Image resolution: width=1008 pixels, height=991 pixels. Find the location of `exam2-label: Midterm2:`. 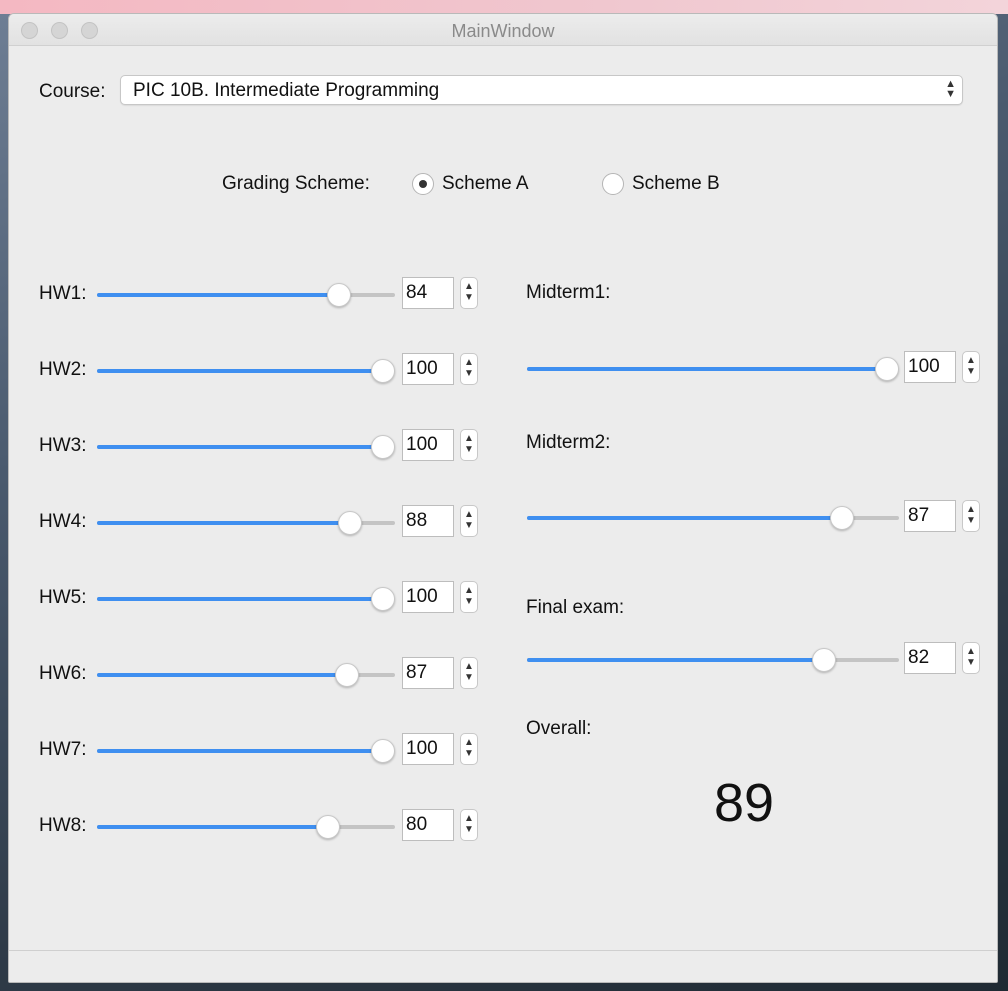

exam2-label: Midterm2: is located at coordinates (568, 442).